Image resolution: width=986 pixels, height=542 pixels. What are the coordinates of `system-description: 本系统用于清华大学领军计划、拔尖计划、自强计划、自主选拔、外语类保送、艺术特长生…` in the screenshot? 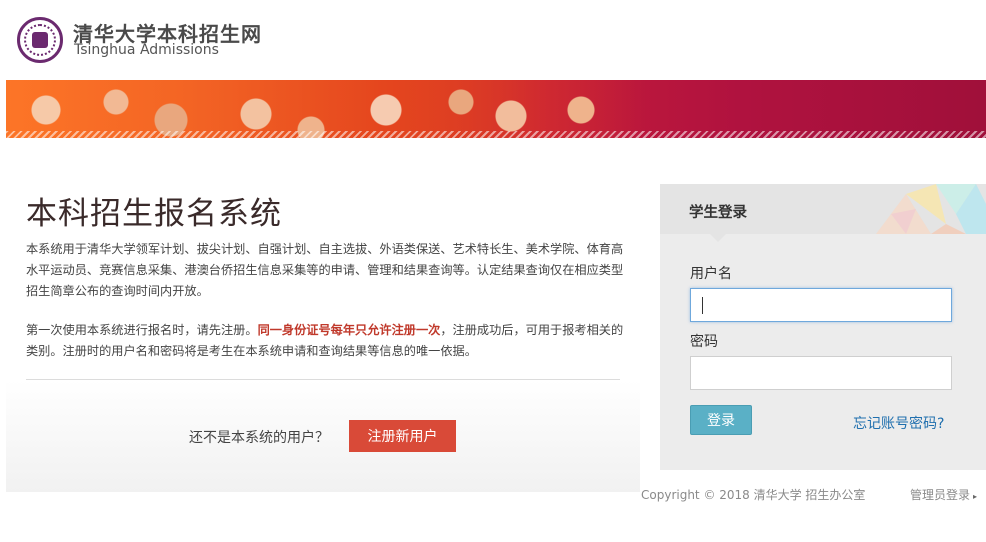 It's located at (325, 270).